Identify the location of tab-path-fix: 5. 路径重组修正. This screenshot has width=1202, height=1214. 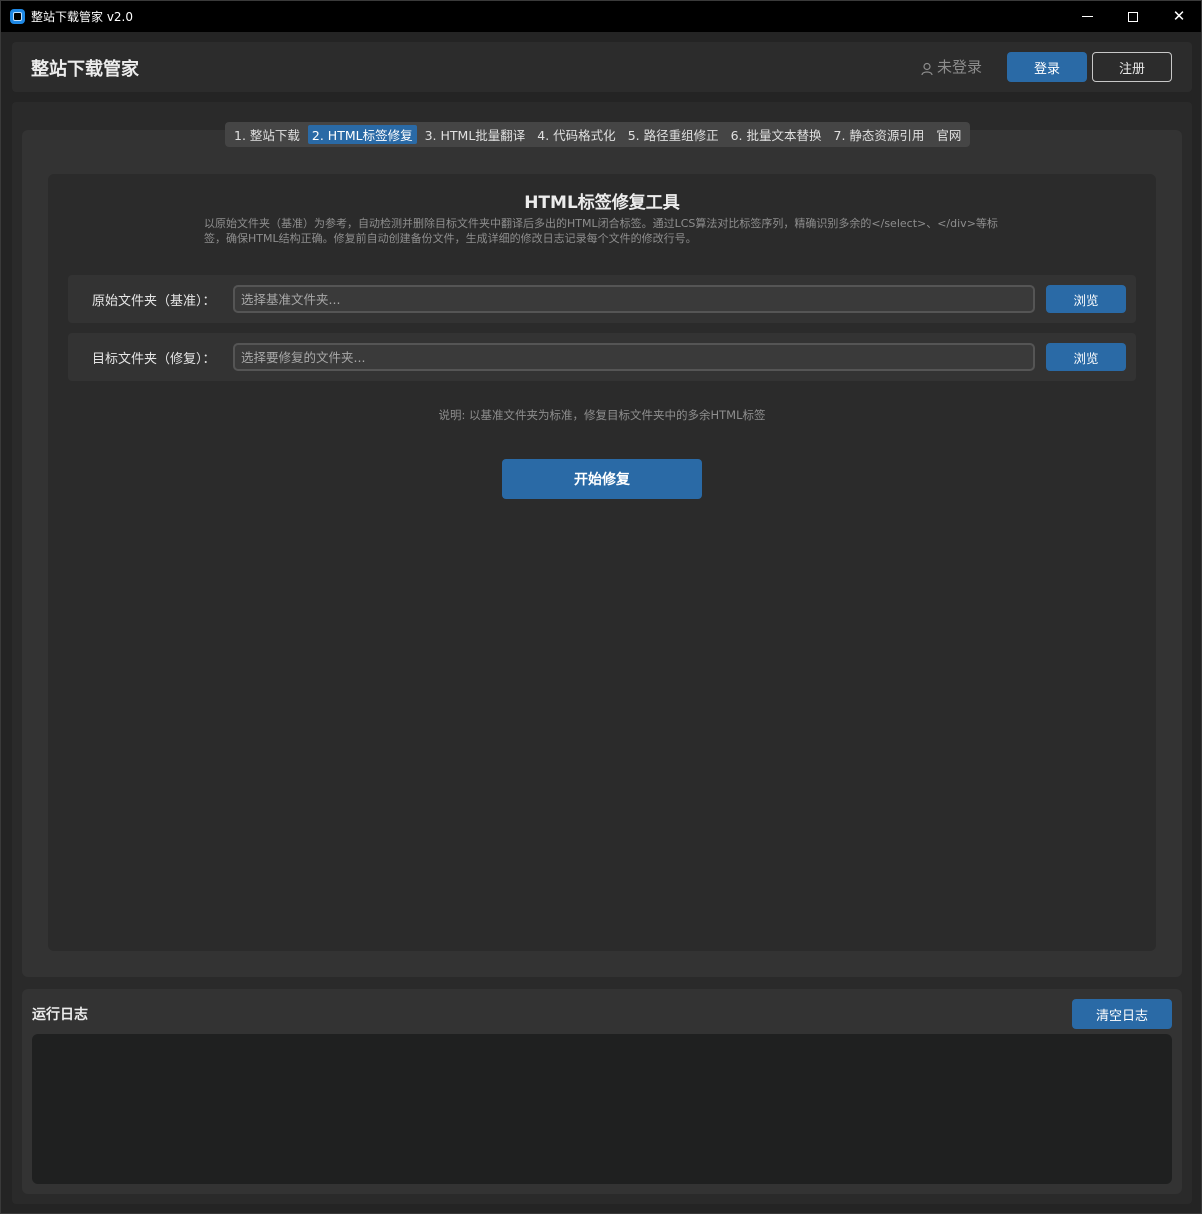
(673, 134).